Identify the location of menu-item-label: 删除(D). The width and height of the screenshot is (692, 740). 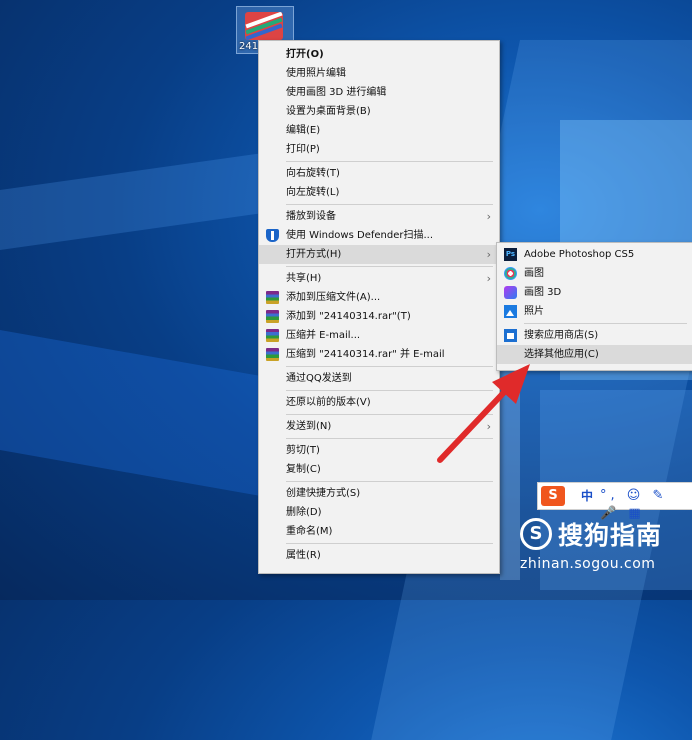
(304, 512).